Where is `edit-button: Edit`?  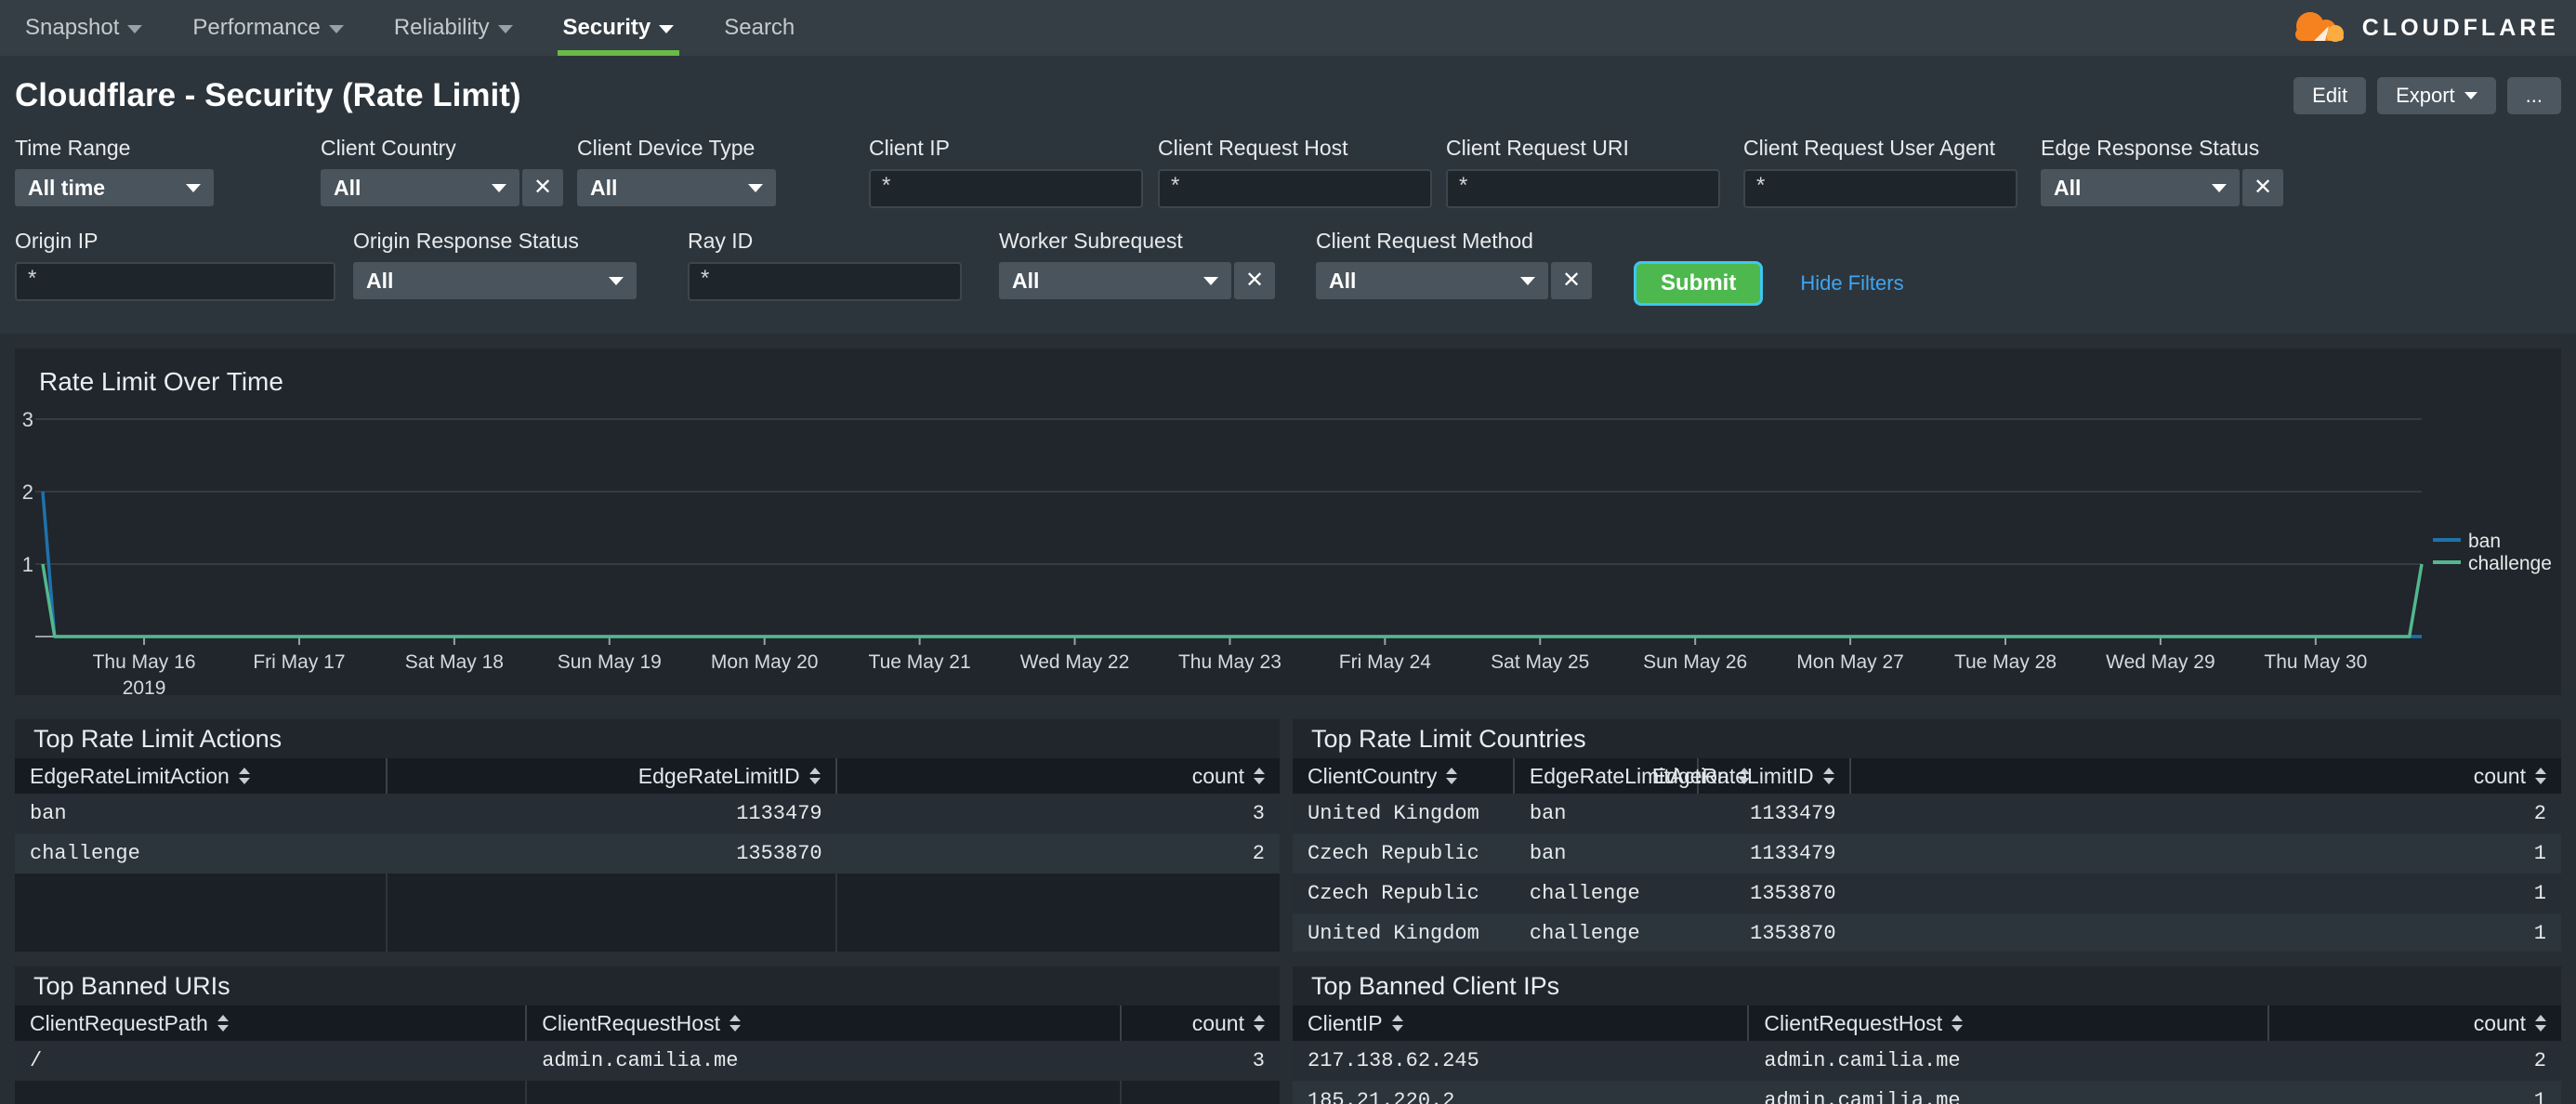
edit-button: Edit is located at coordinates (2330, 95).